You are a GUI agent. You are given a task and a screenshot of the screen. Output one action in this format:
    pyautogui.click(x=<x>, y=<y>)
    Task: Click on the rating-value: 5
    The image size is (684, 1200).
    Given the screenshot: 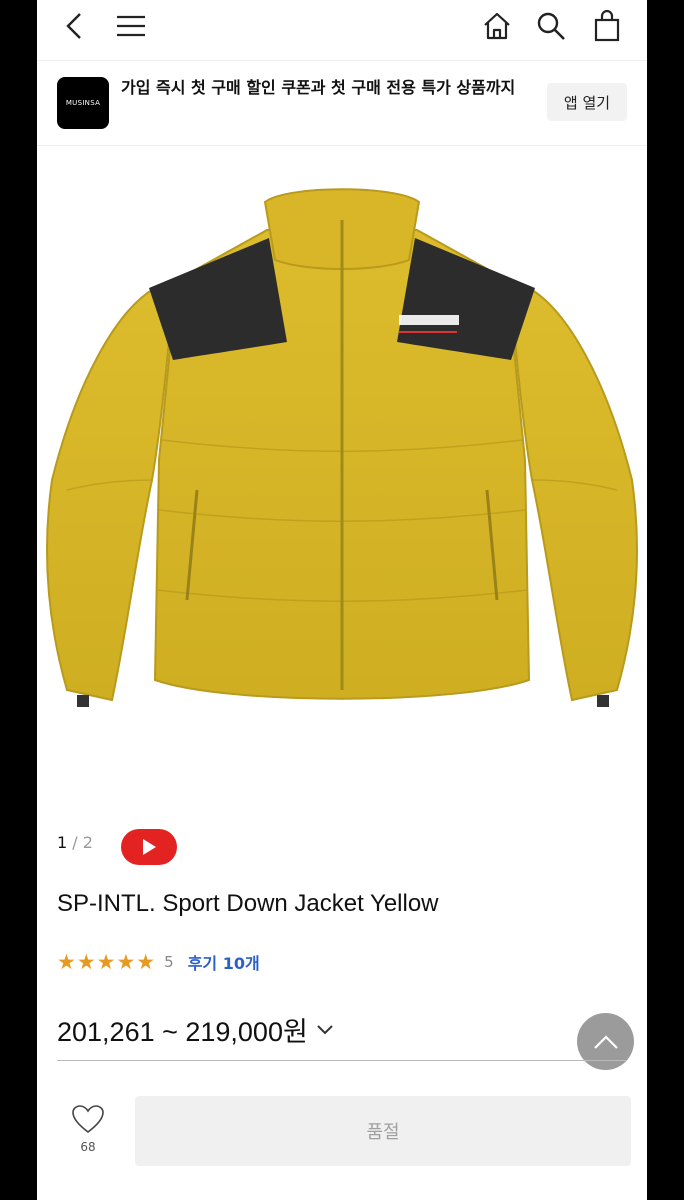 What is the action you would take?
    pyautogui.click(x=169, y=962)
    